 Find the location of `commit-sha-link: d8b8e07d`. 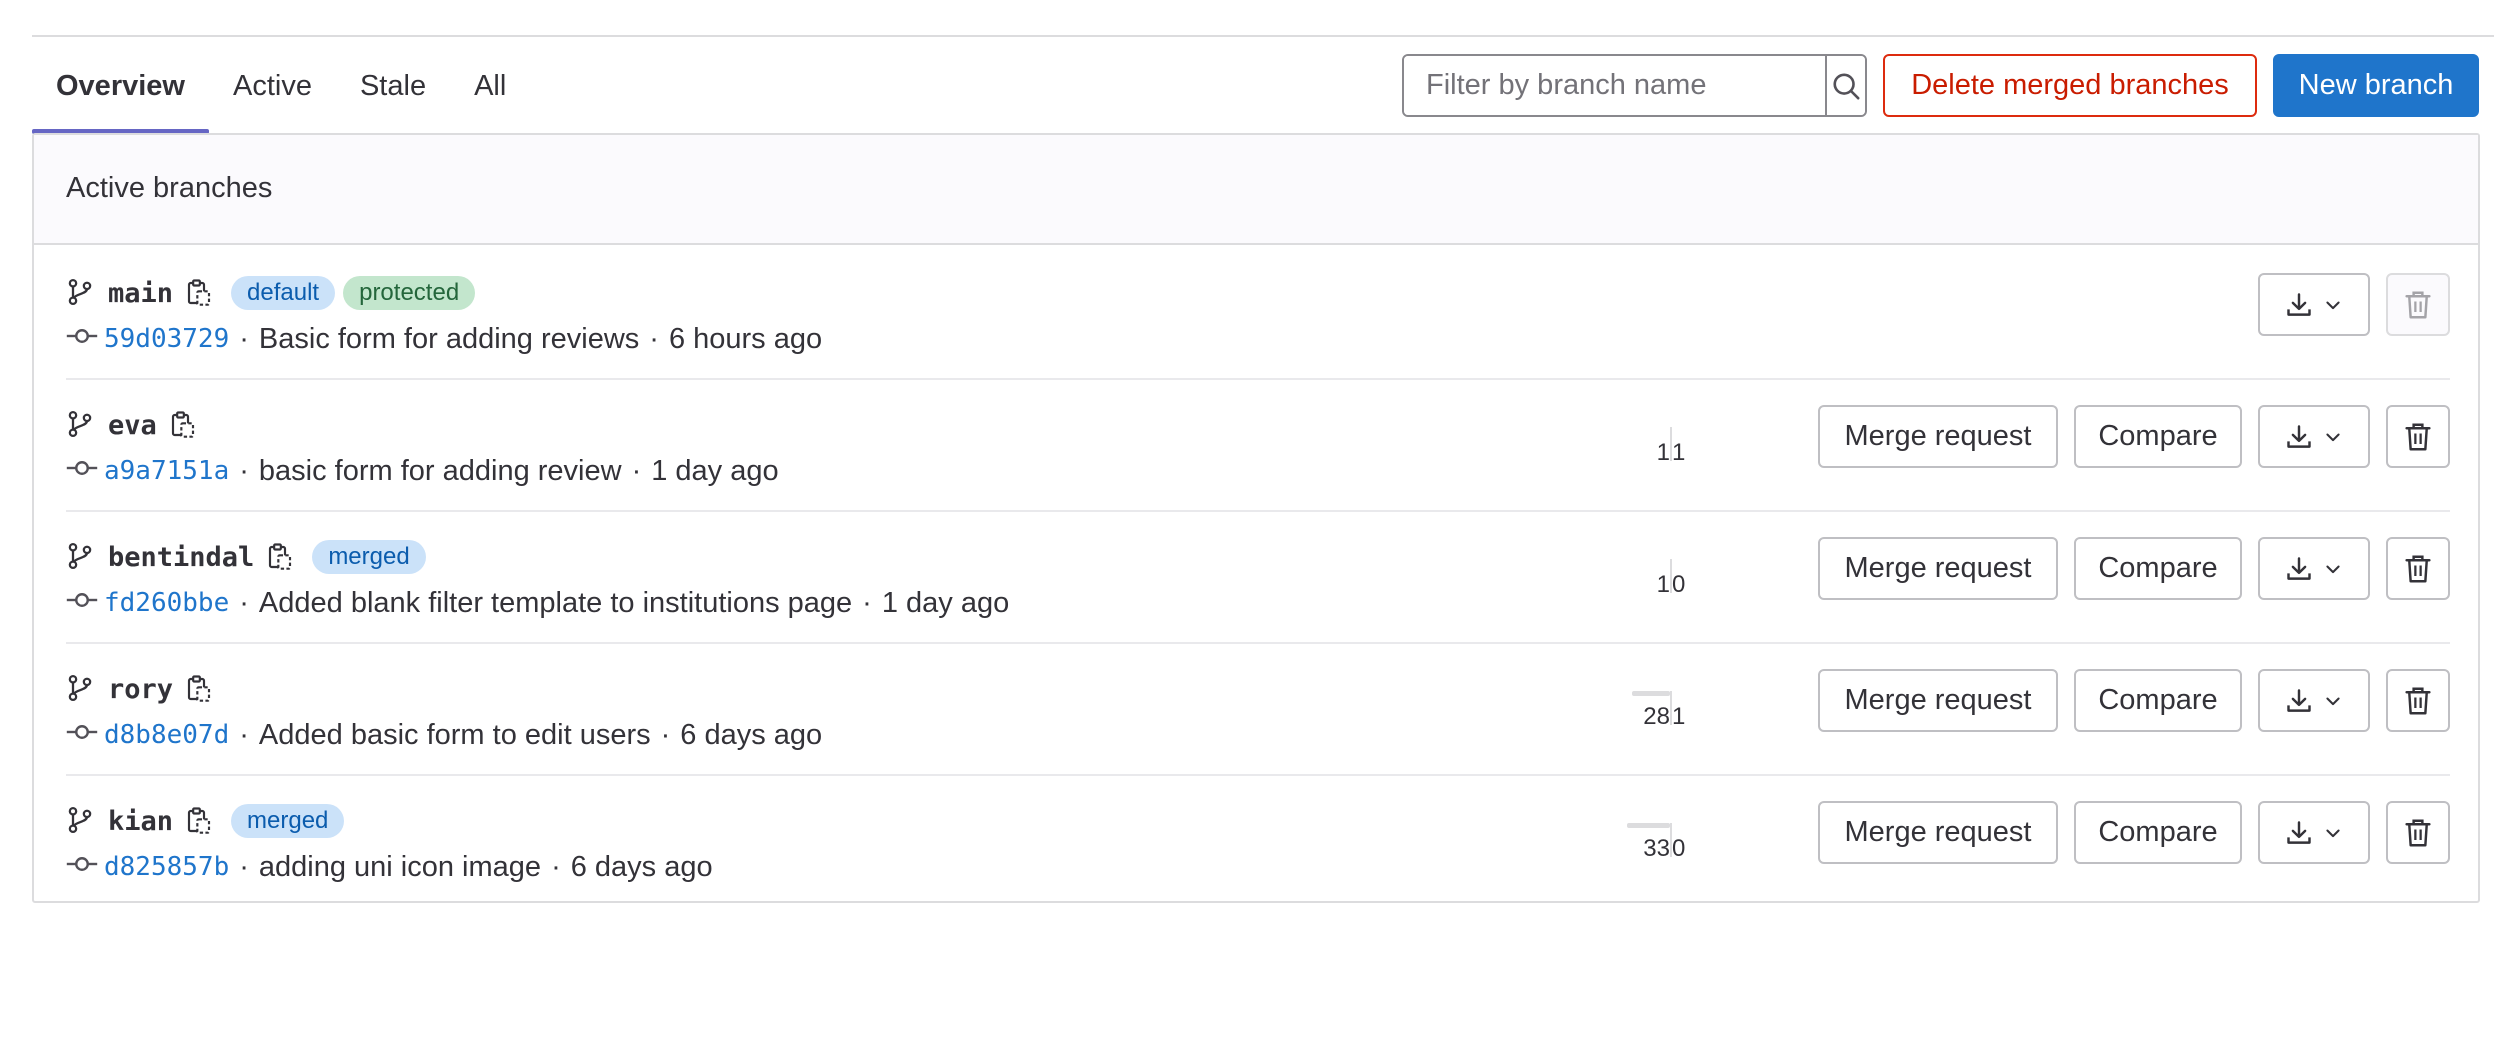

commit-sha-link: d8b8e07d is located at coordinates (166, 735).